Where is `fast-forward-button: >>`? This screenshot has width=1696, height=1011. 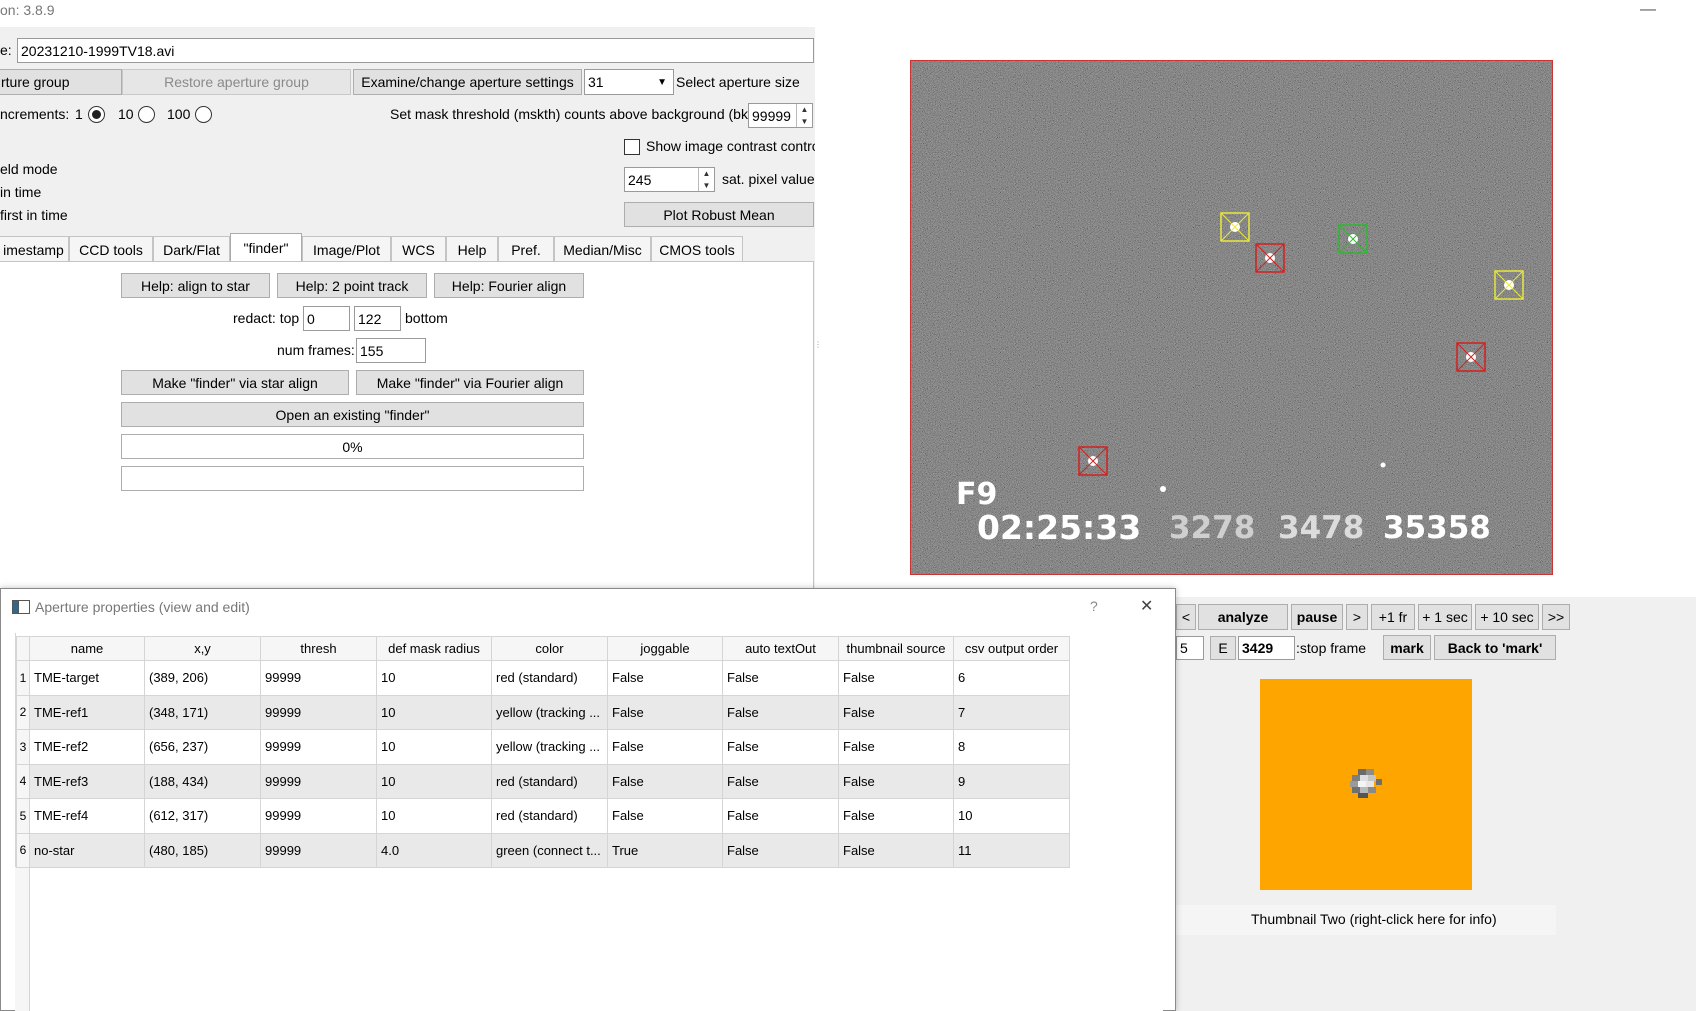 fast-forward-button: >> is located at coordinates (1556, 617).